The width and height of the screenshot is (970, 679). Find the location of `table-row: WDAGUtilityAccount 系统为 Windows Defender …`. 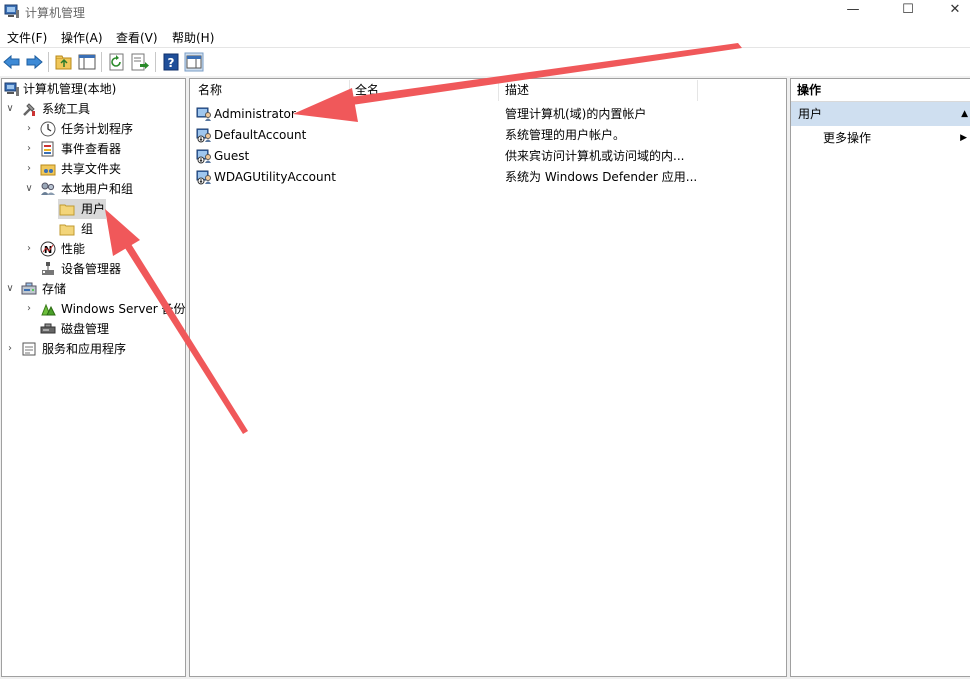

table-row: WDAGUtilityAccount 系统为 Windows Defender … is located at coordinates (488, 177).